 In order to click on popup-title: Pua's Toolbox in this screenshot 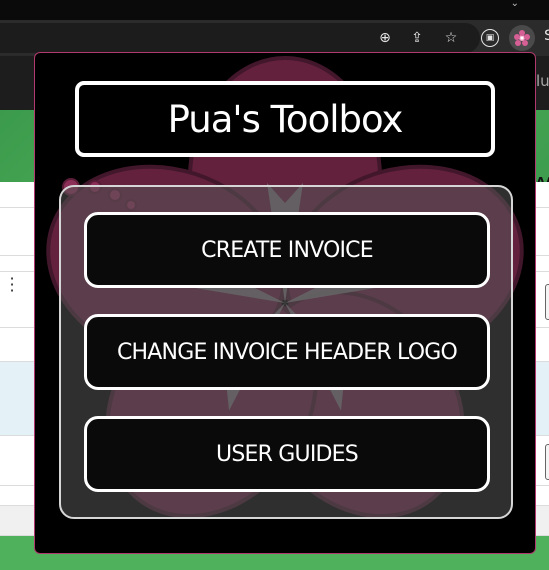, I will do `click(285, 119)`.